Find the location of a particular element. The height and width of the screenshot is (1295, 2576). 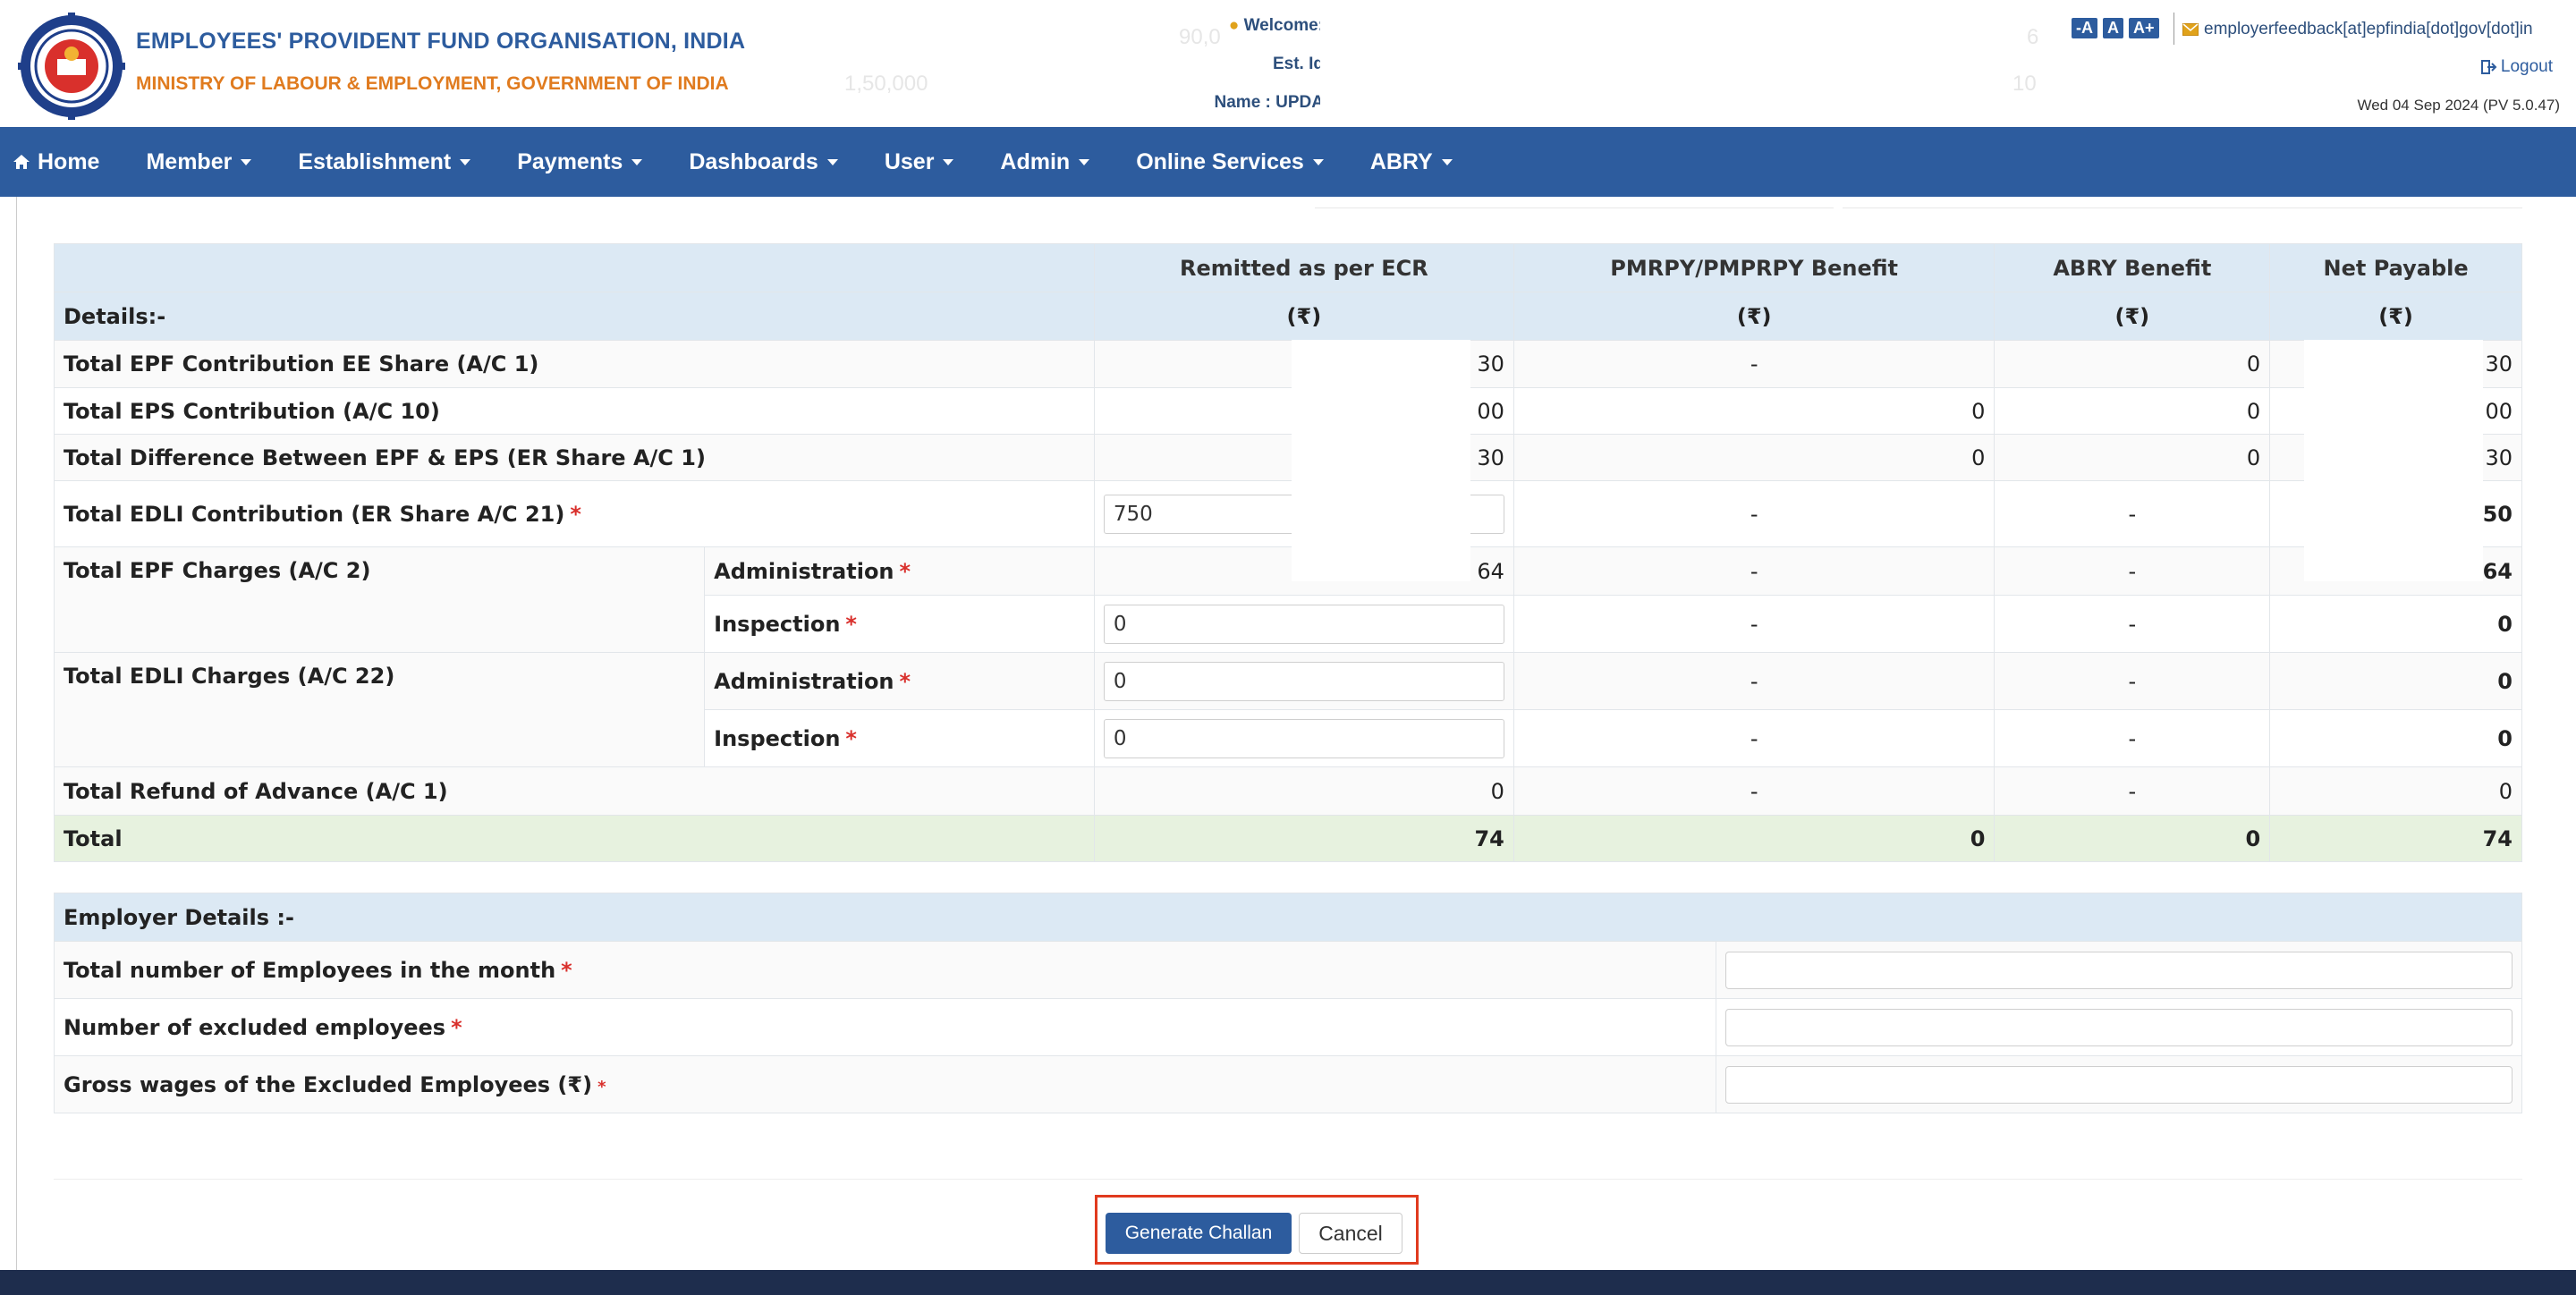

sub-label: Inspection * is located at coordinates (899, 738).